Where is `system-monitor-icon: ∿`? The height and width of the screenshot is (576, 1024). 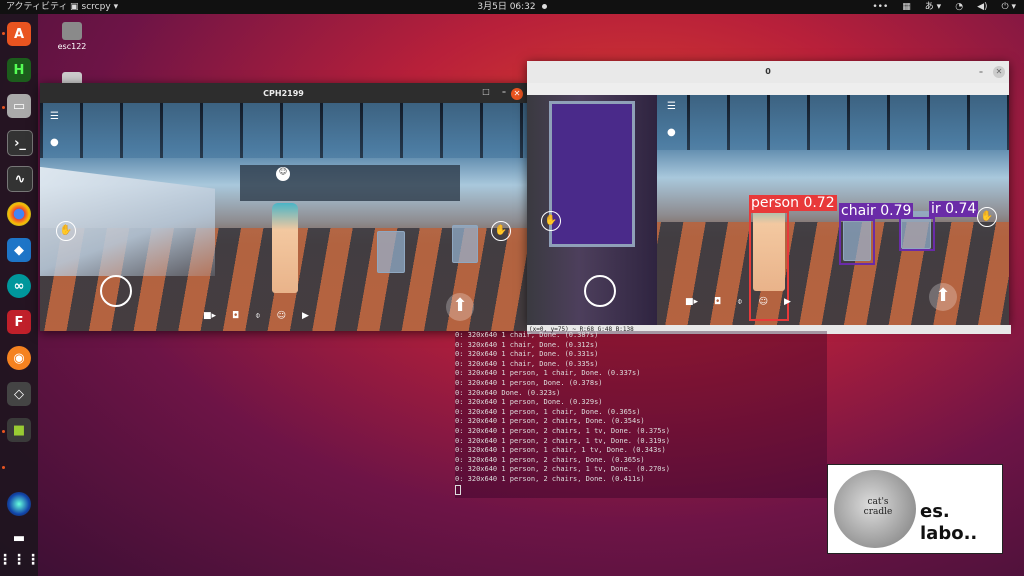 system-monitor-icon: ∿ is located at coordinates (20, 179).